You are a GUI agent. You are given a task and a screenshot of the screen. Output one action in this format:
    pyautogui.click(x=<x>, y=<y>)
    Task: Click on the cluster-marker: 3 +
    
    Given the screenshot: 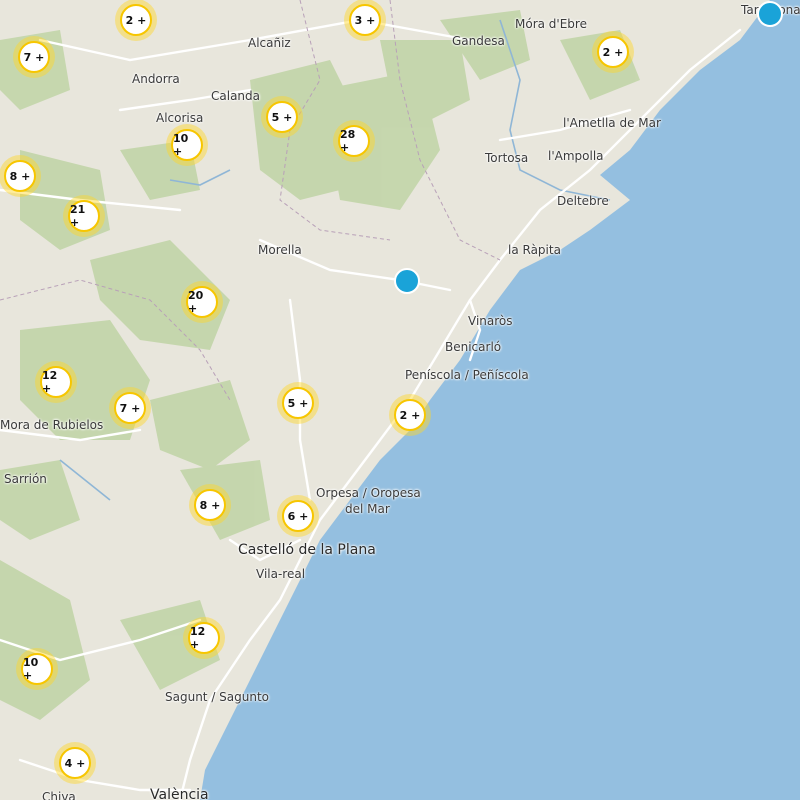 What is the action you would take?
    pyautogui.click(x=365, y=20)
    